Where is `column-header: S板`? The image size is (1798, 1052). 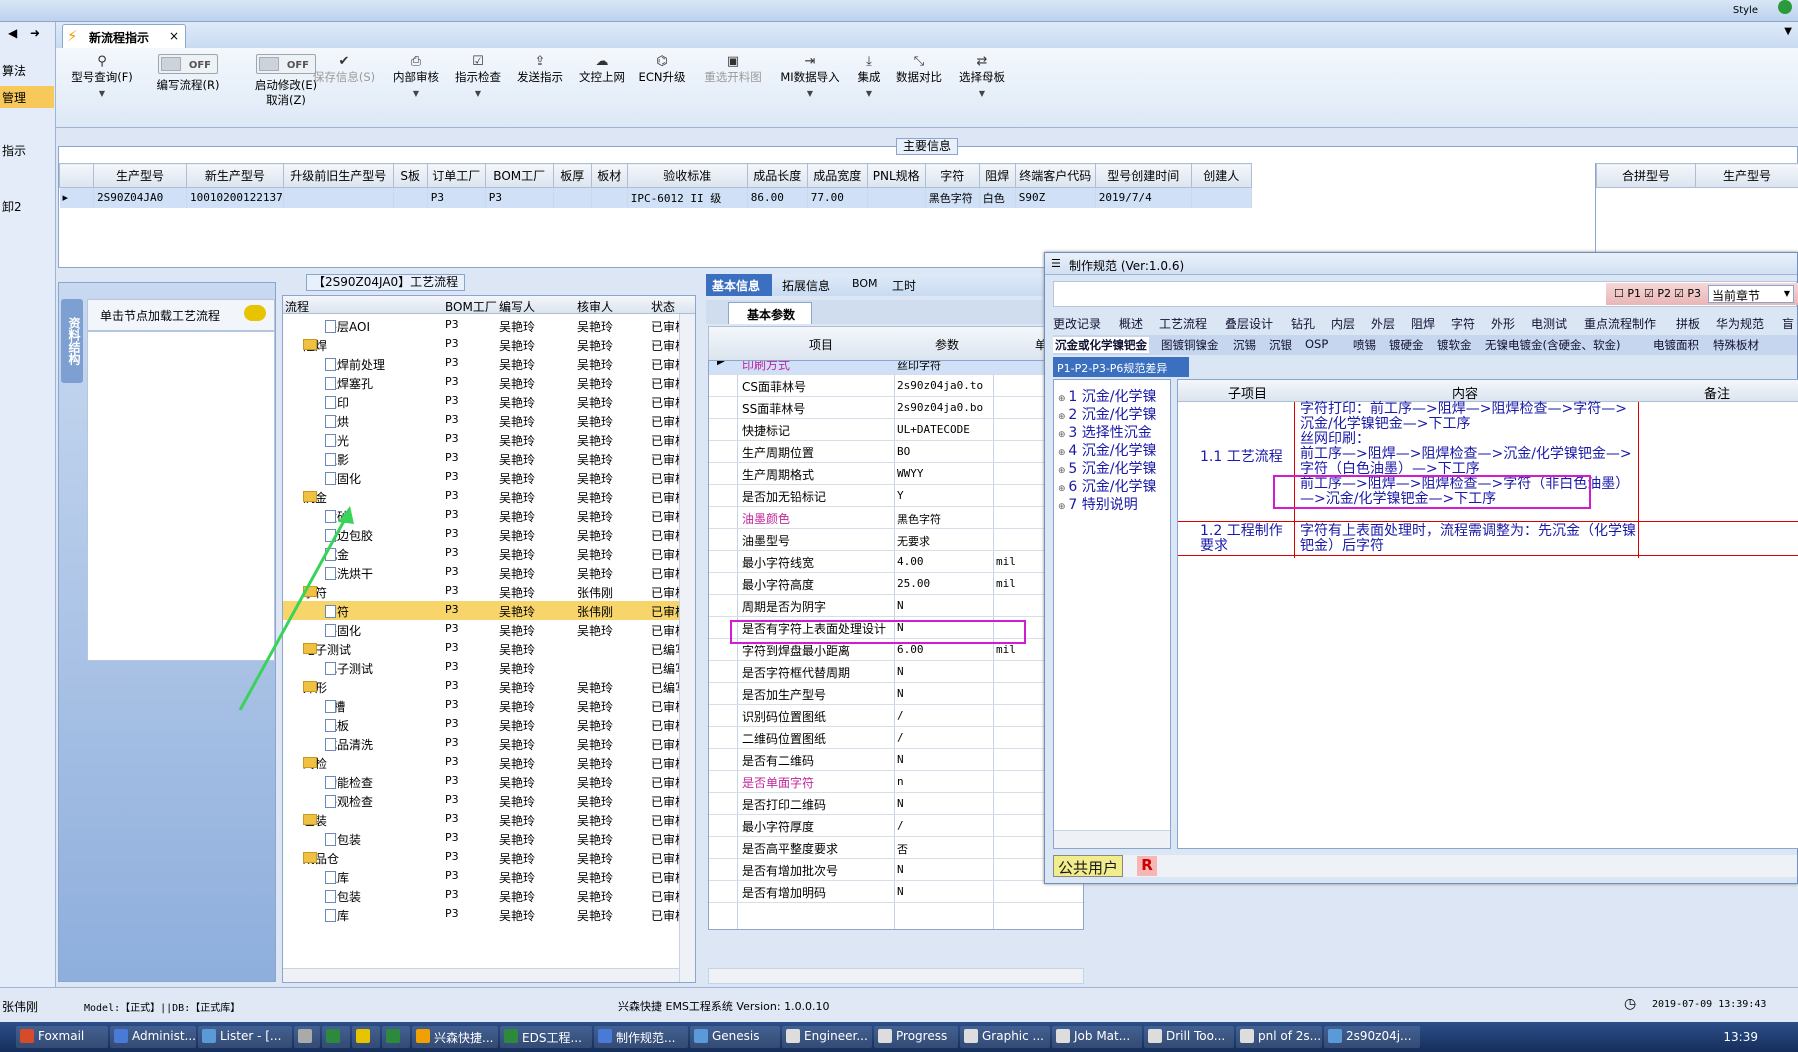 column-header: S板 is located at coordinates (410, 175).